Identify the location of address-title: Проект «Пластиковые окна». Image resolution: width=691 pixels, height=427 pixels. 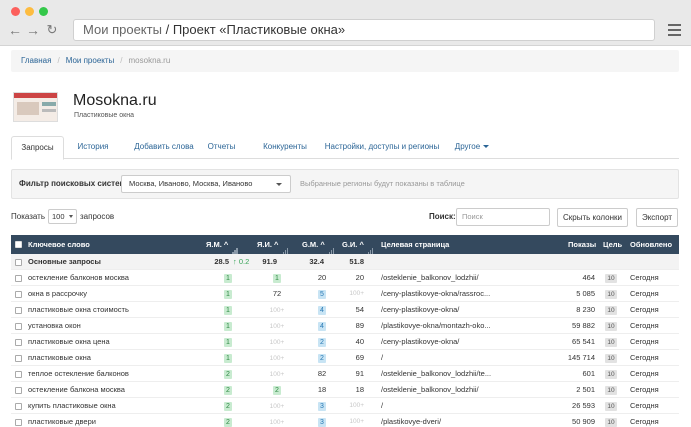
(259, 29).